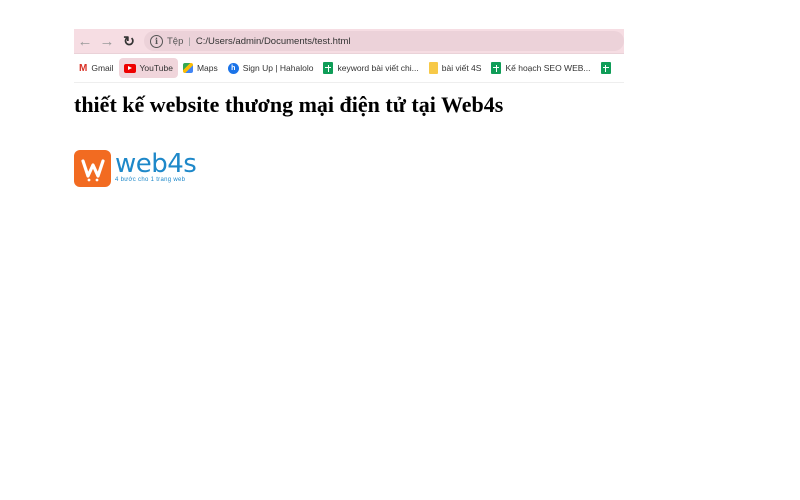  Describe the element at coordinates (150, 180) in the screenshot. I see `logo-tagline: 4 bước cho 1 trang web` at that location.